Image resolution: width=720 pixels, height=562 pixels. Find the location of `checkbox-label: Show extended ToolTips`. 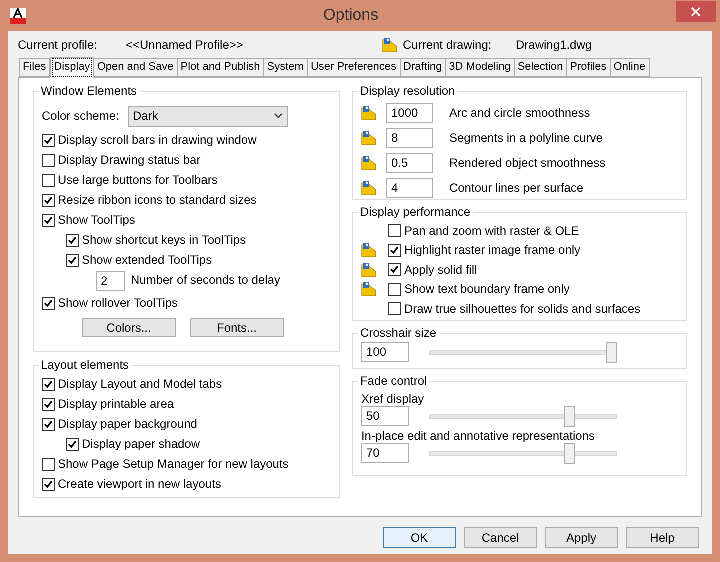

checkbox-label: Show extended ToolTips is located at coordinates (147, 260).